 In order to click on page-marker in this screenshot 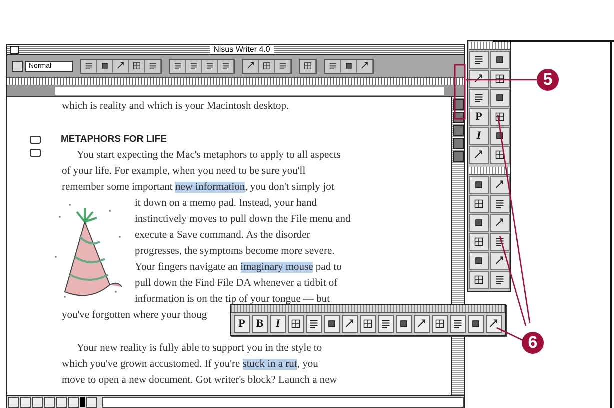, I will do `click(82, 402)`.